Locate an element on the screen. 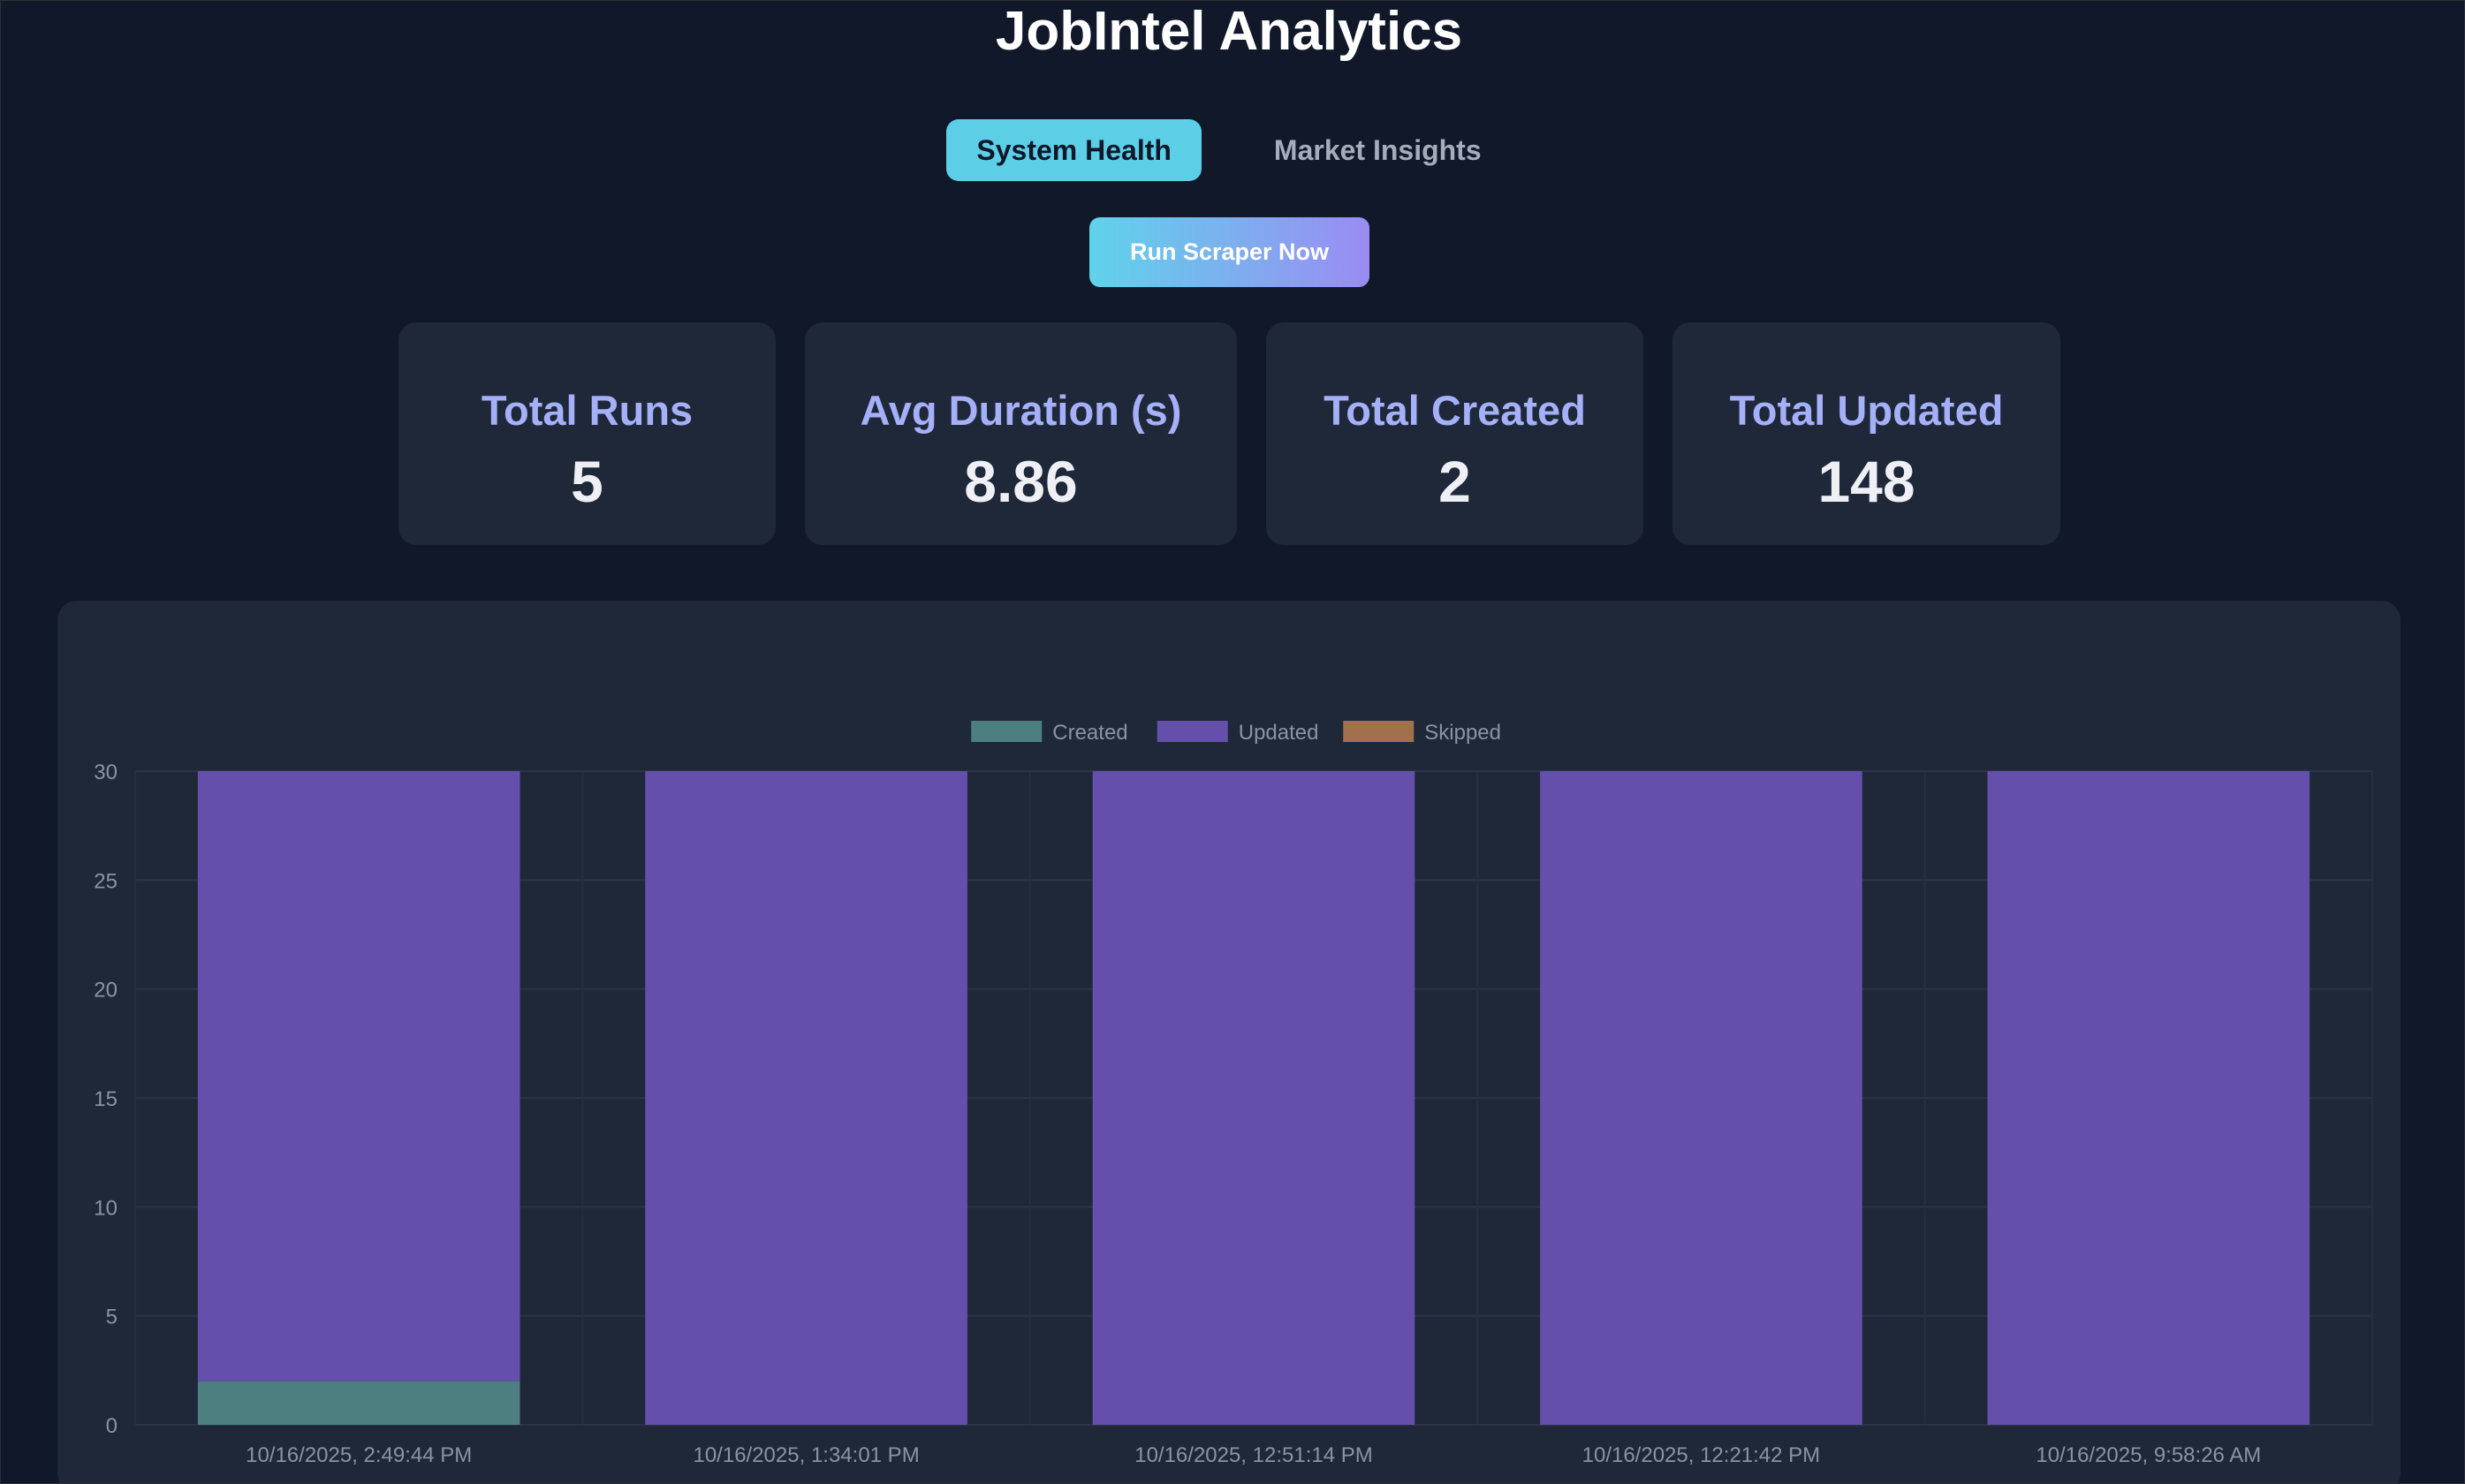 The height and width of the screenshot is (1484, 2465). legend-label-created: Created is located at coordinates (1089, 733).